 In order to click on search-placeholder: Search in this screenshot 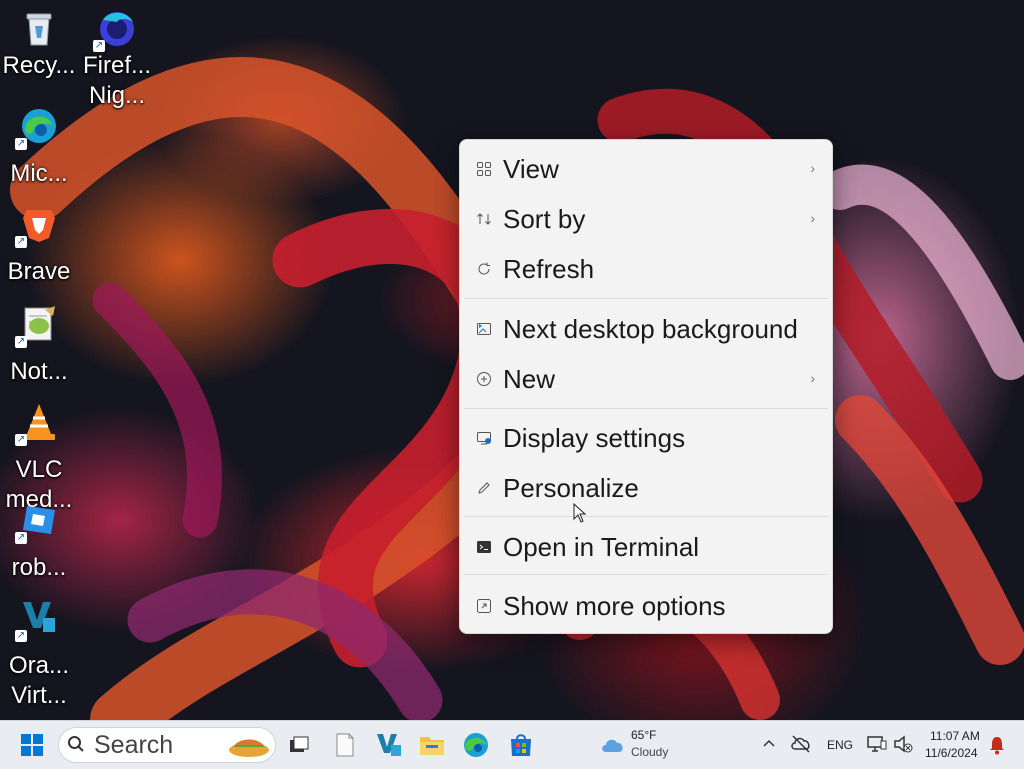, I will do `click(134, 745)`.